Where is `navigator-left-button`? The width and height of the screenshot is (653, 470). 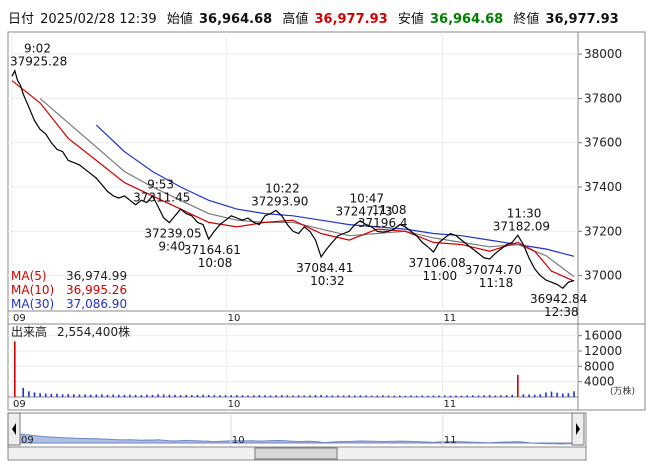 navigator-left-button is located at coordinates (14, 429).